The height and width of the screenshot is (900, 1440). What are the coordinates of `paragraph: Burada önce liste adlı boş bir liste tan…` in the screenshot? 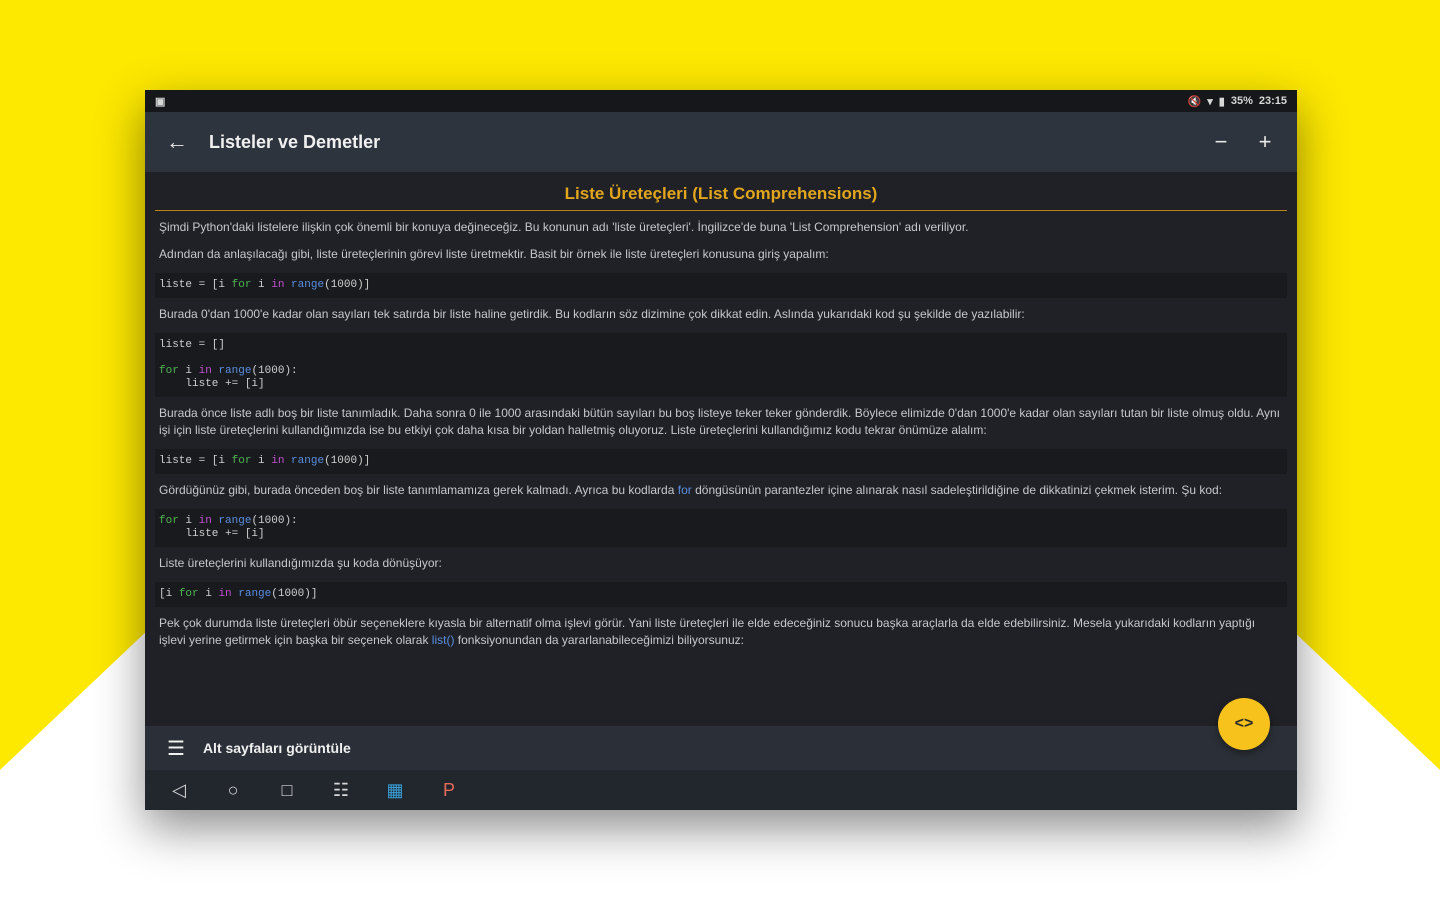 It's located at (719, 421).